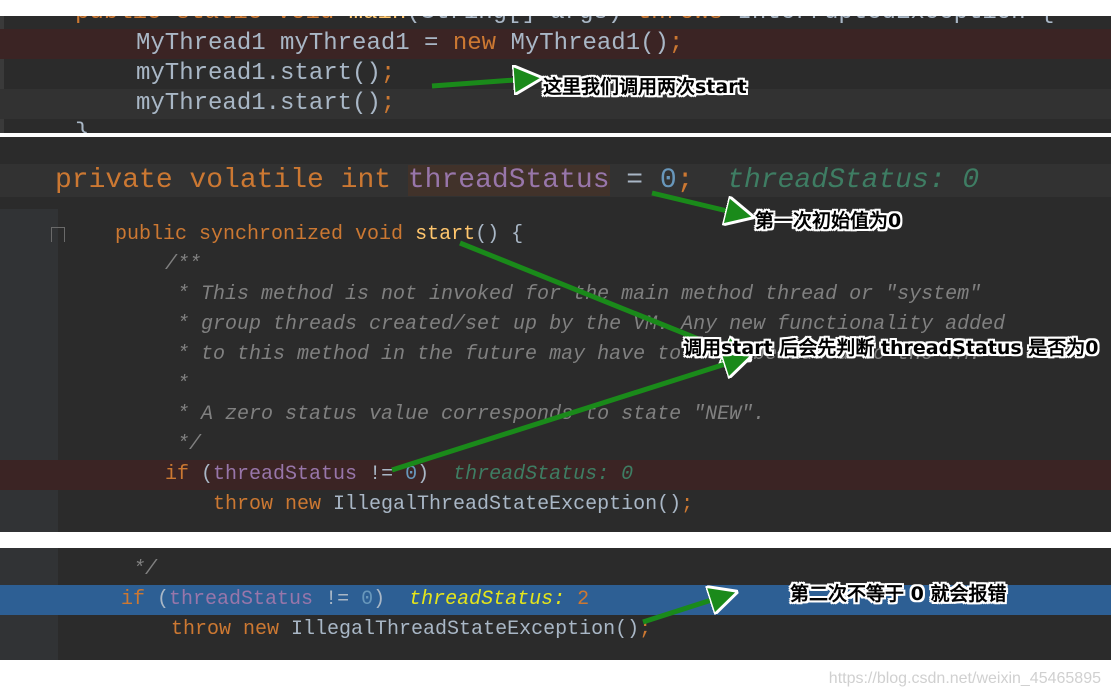 The width and height of the screenshot is (1111, 699). I want to click on annotation-second-error: 第二次不等于 0 就会报错, so click(898, 594).